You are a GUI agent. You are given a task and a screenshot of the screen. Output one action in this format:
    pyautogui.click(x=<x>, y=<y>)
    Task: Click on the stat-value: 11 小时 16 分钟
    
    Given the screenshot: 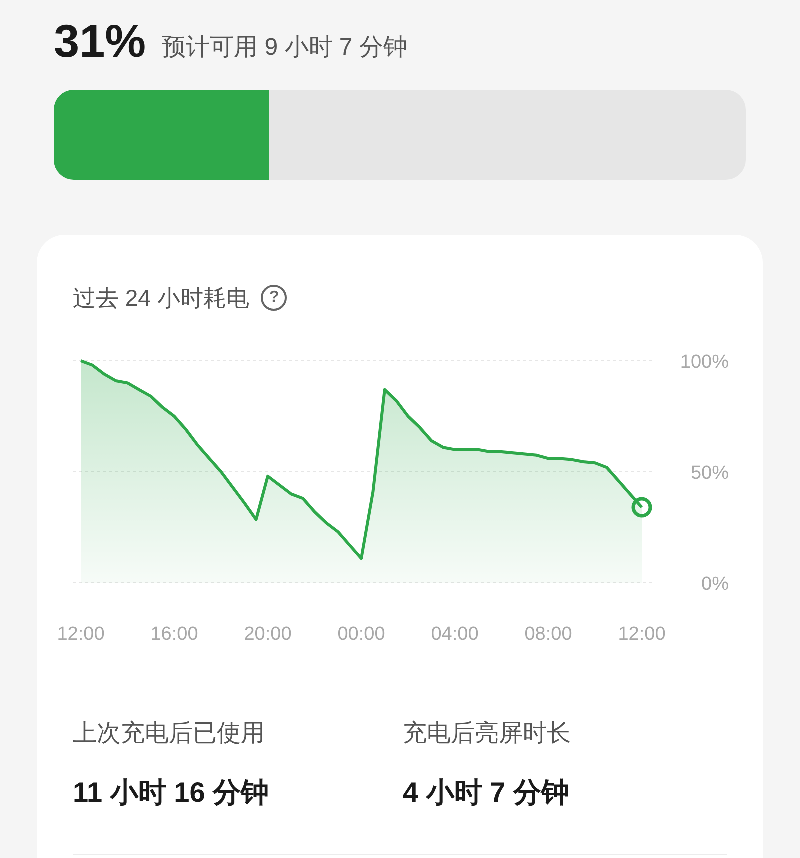 What is the action you would take?
    pyautogui.click(x=171, y=793)
    